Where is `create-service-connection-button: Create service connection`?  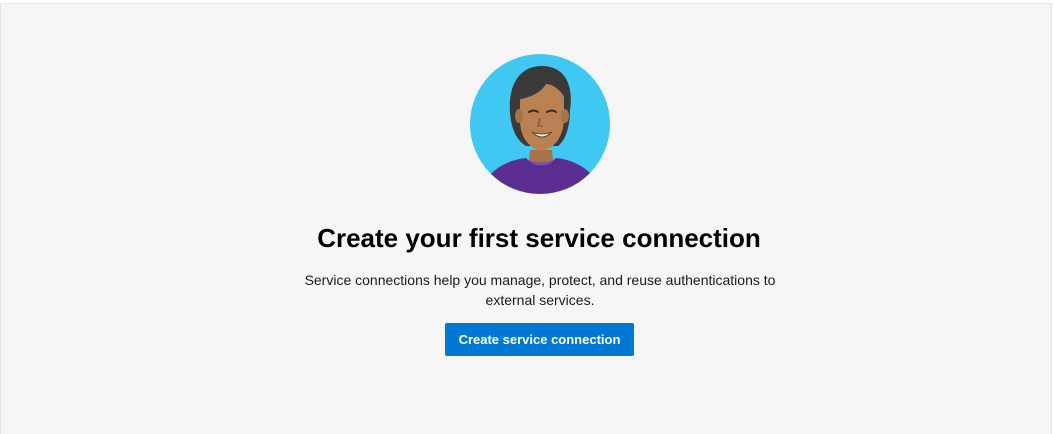 create-service-connection-button: Create service connection is located at coordinates (539, 339).